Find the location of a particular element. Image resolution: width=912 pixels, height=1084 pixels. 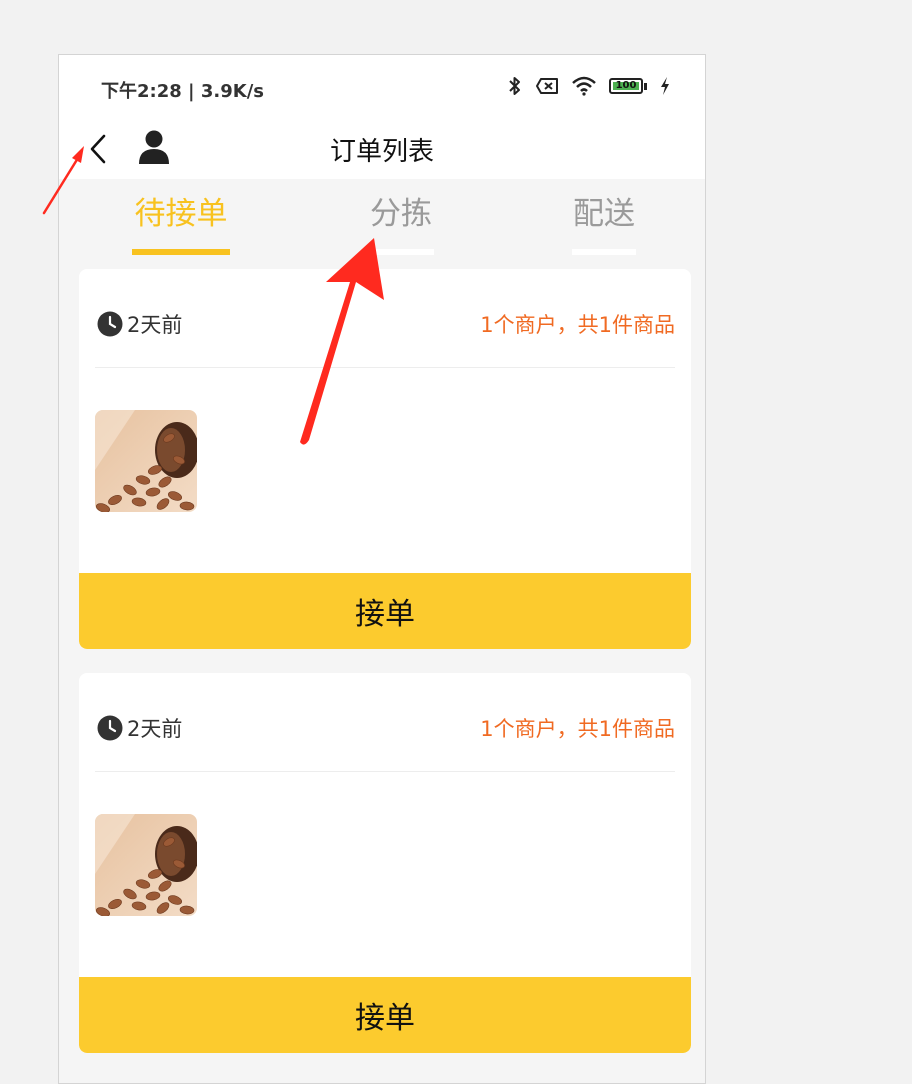

bluetooth-icon is located at coordinates (514, 86).